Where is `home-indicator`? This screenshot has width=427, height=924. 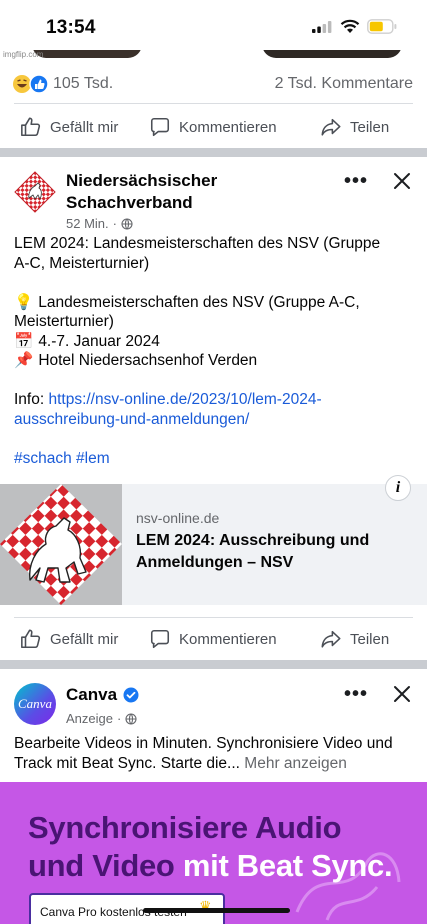
home-indicator is located at coordinates (216, 910).